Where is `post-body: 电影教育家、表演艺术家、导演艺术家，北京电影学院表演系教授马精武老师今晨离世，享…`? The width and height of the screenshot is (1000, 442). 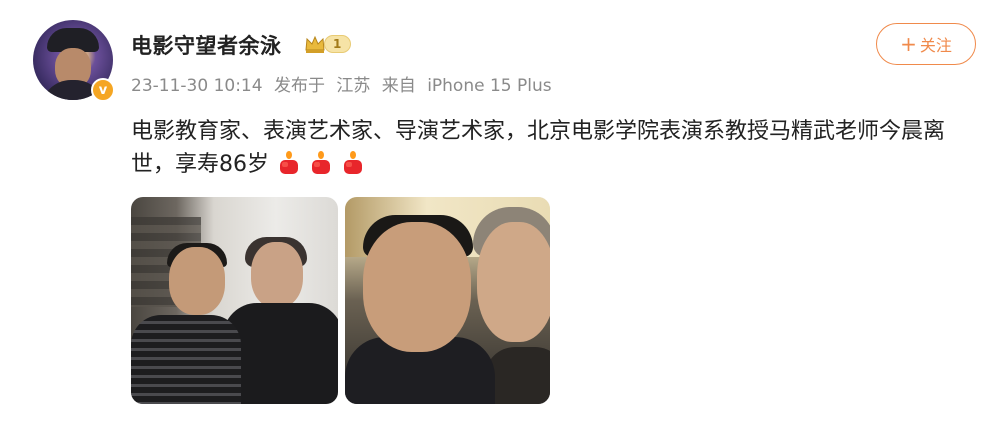
post-body: 电影教育家、表演艺术家、导演艺术家，北京电影学院表演系教授马精武老师今晨离世，享… is located at coordinates (538, 148).